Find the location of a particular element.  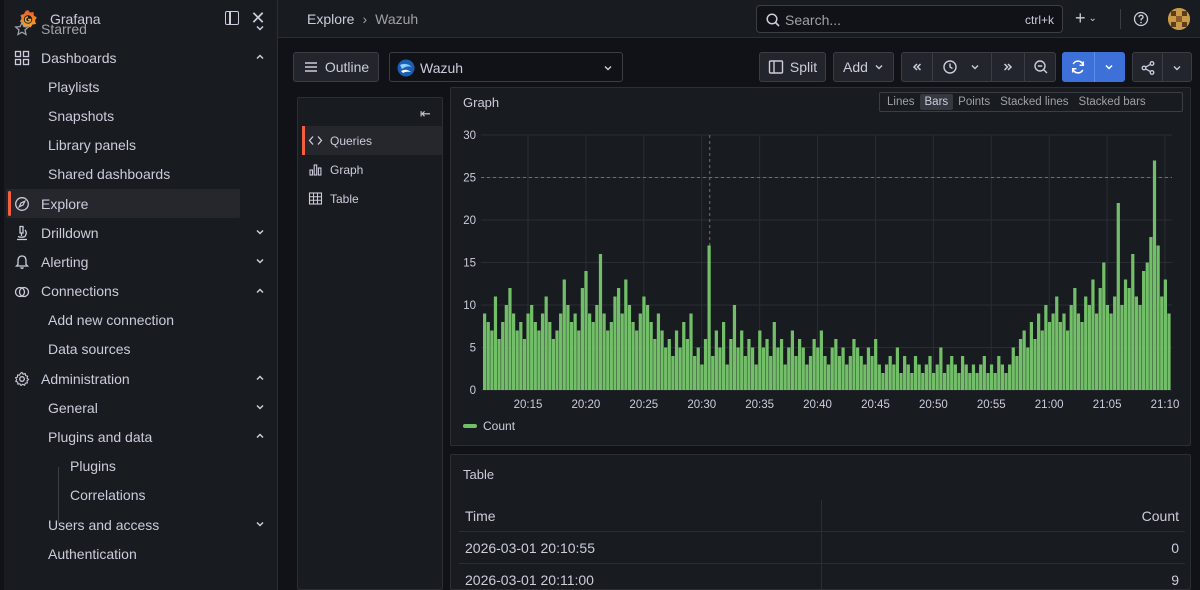

sidebar-item-label: Snapshots is located at coordinates (81, 115).